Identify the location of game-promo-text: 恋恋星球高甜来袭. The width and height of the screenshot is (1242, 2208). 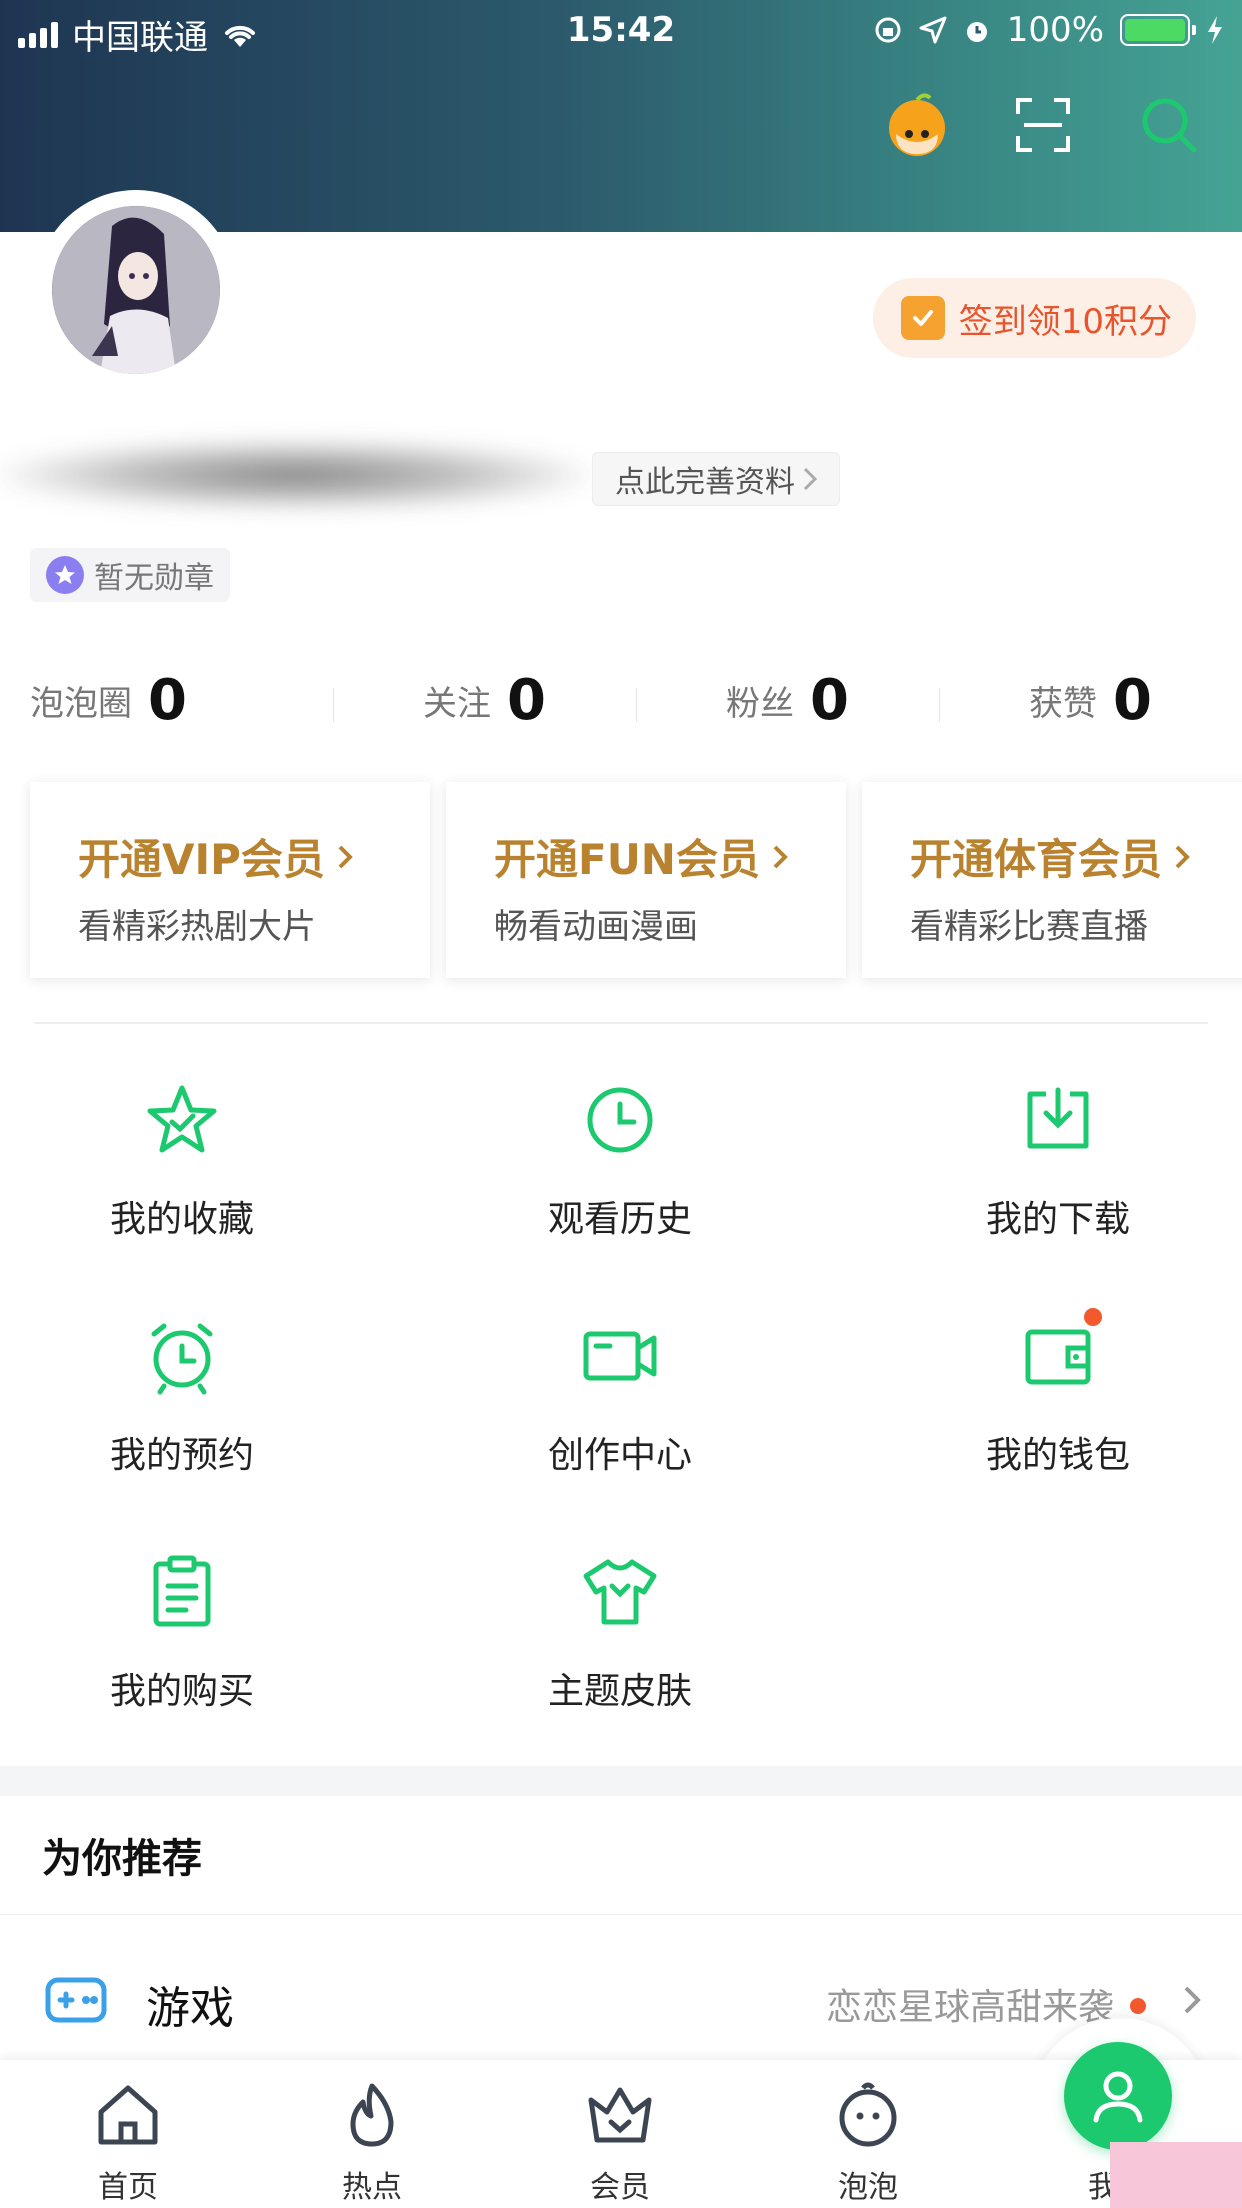
(969, 2007).